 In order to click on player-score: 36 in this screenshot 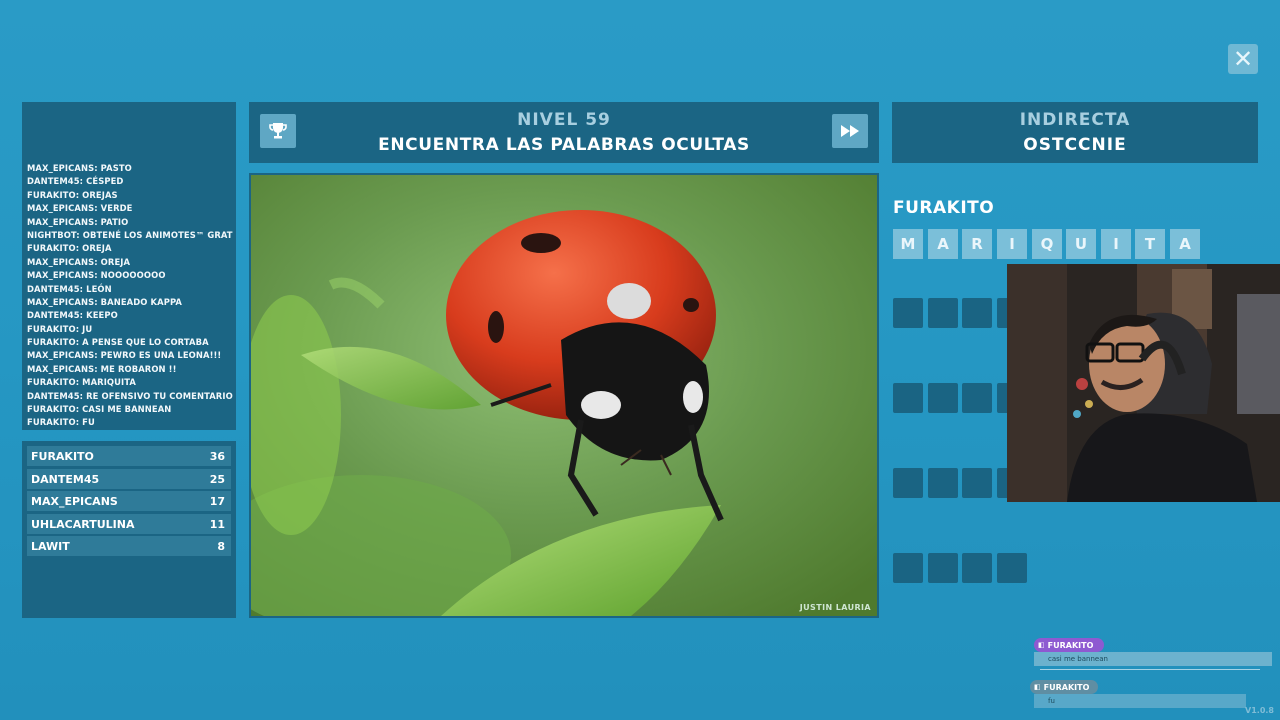, I will do `click(217, 456)`.